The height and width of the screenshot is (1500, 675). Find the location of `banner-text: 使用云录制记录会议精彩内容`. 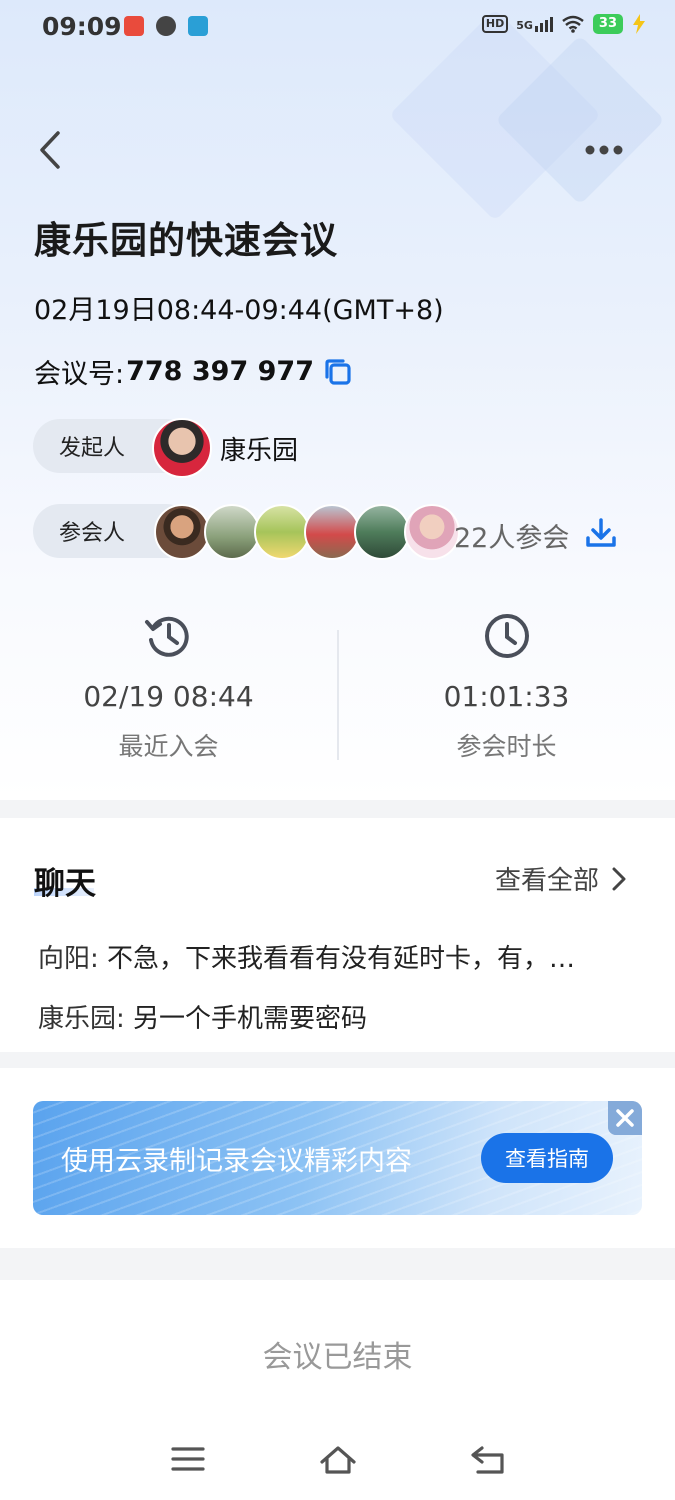

banner-text: 使用云录制记录会议精彩内容 is located at coordinates (236, 1161).